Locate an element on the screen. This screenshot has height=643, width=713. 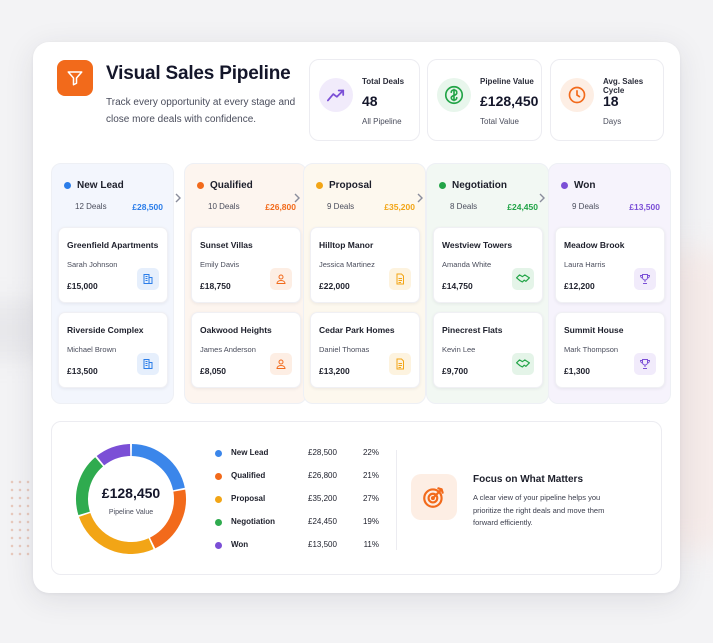
deal-card: Riverside Complex Michael Brown £13,500 is located at coordinates (113, 350).